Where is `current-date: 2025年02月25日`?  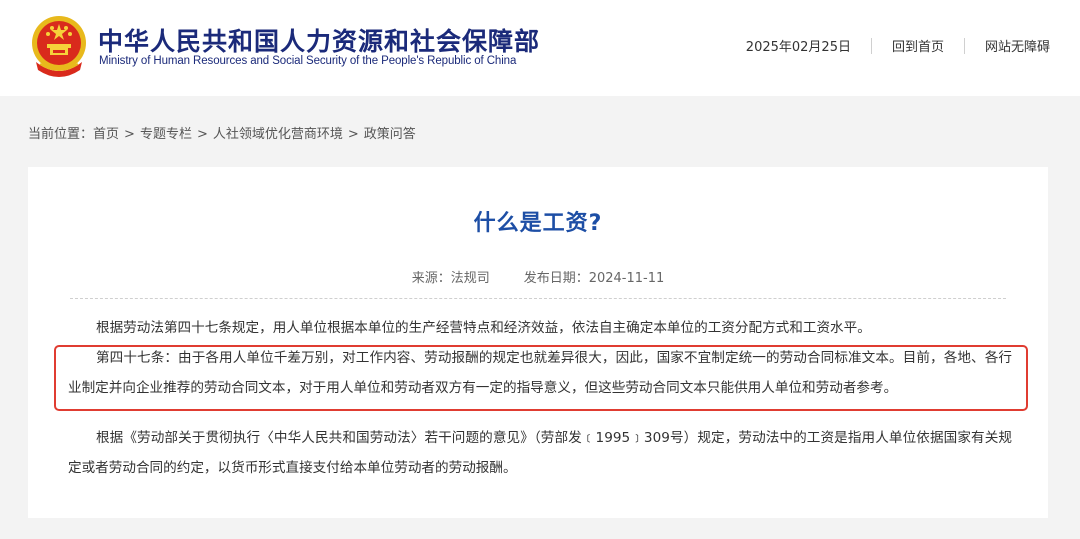
current-date: 2025年02月25日 is located at coordinates (798, 47).